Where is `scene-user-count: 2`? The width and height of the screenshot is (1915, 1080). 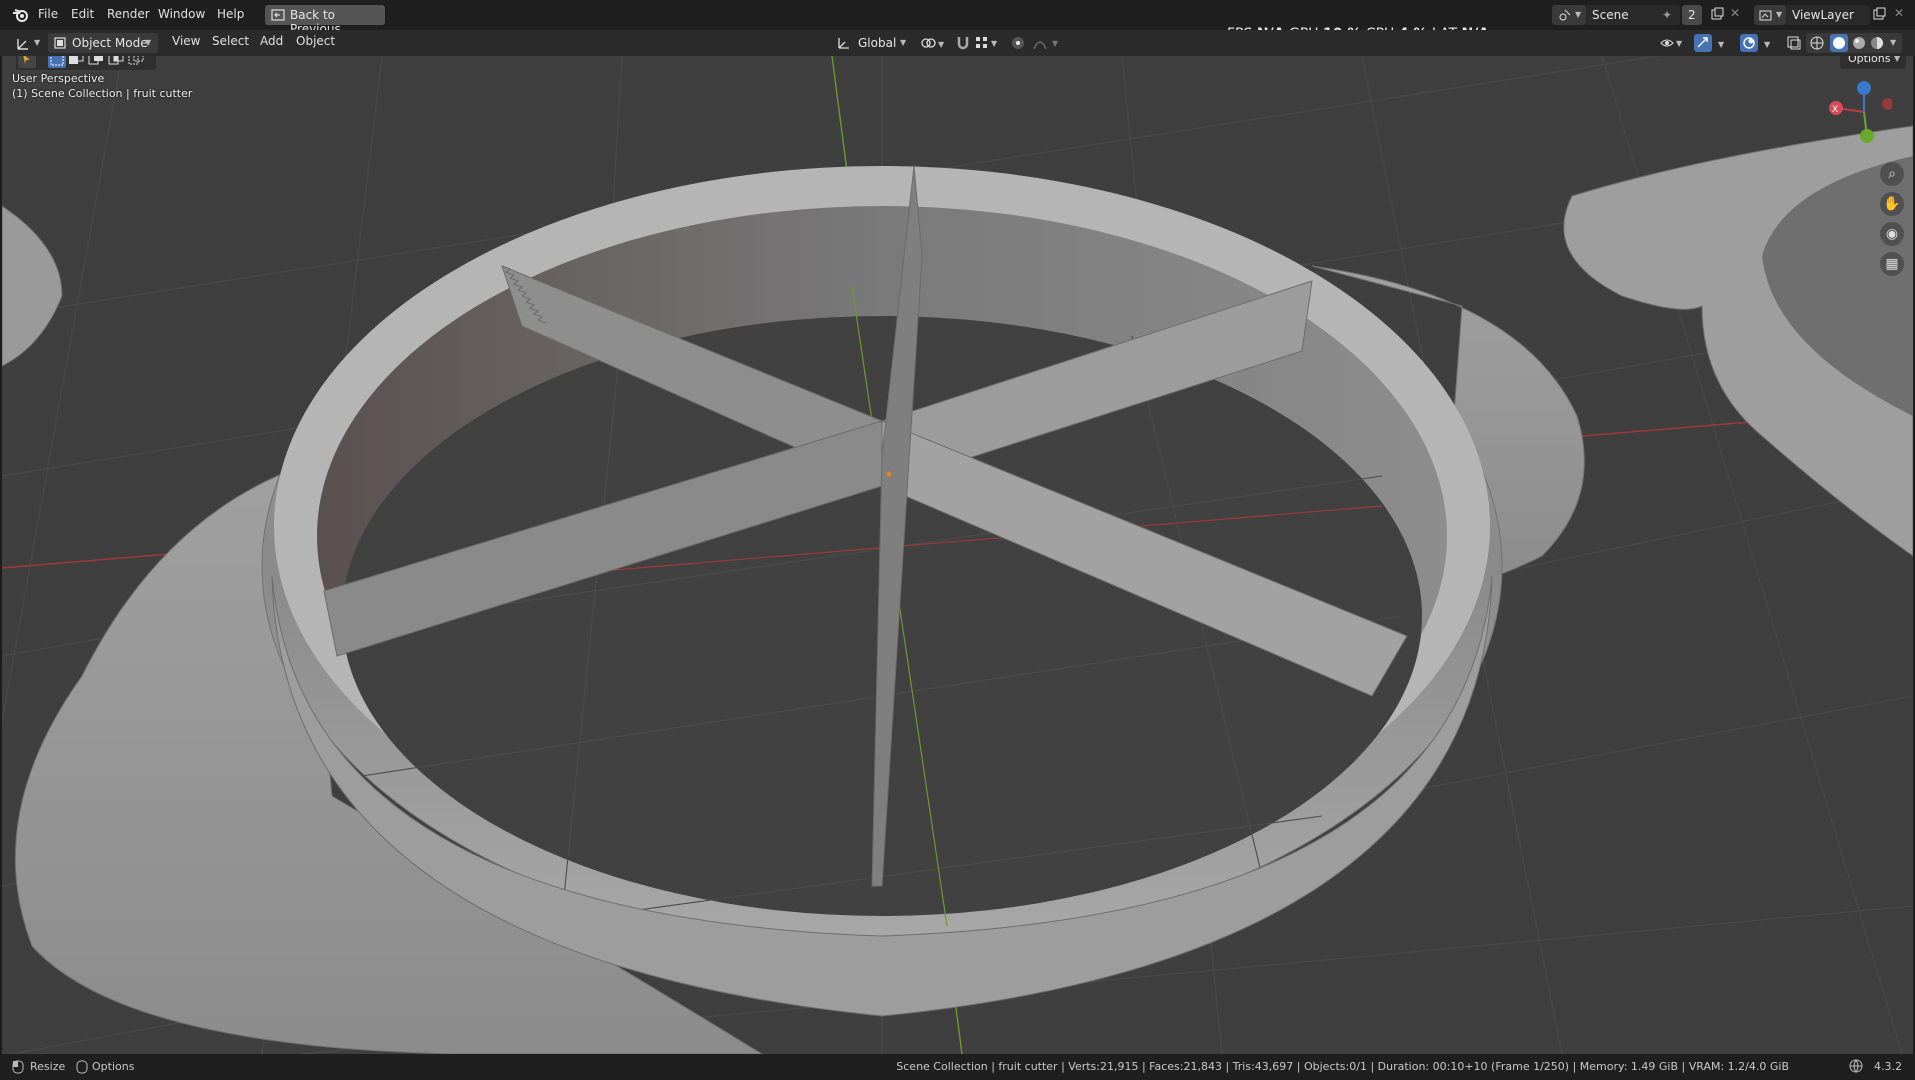 scene-user-count: 2 is located at coordinates (1692, 15).